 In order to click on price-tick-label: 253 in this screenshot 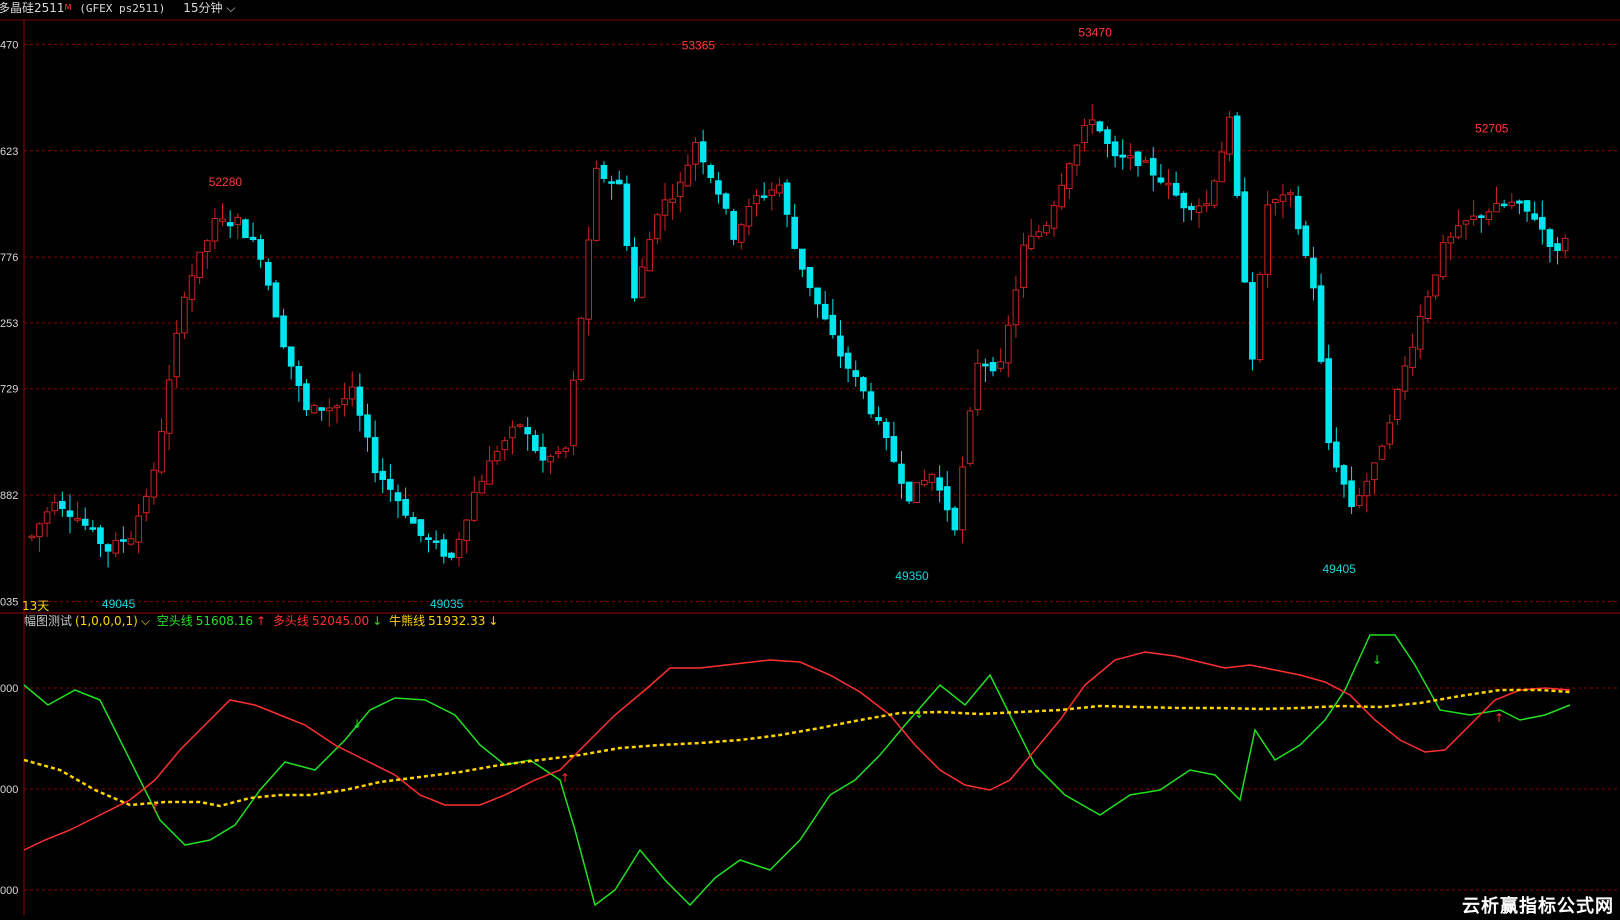, I will do `click(9, 324)`.